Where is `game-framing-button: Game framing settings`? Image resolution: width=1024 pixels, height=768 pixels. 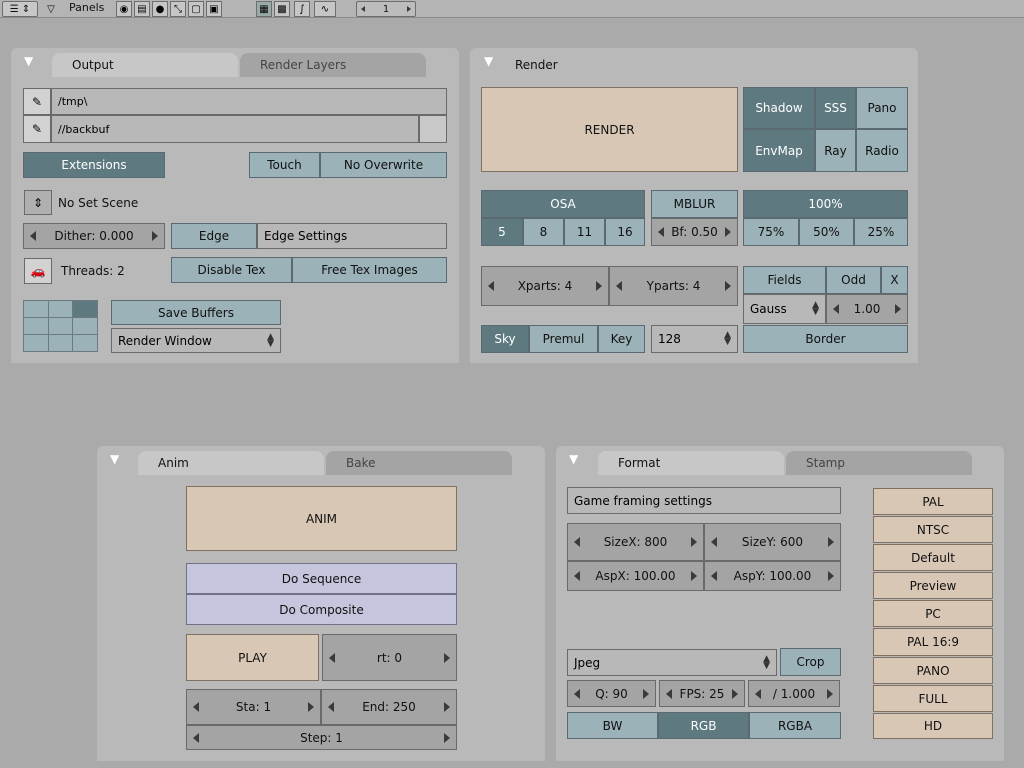
game-framing-button: Game framing settings is located at coordinates (704, 500).